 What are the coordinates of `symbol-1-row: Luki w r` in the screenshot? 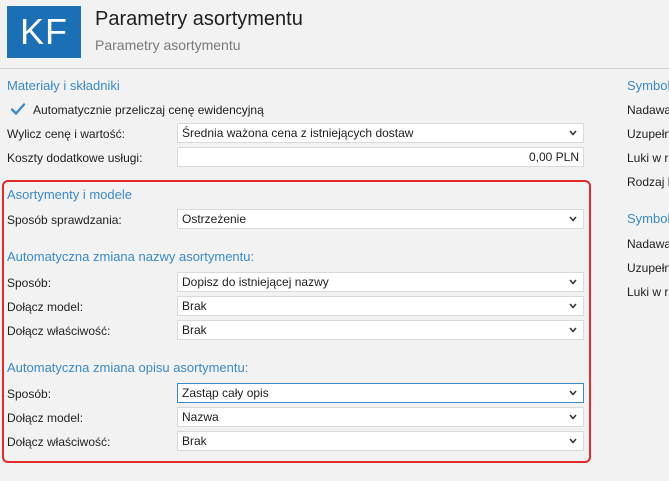 It's located at (648, 158).